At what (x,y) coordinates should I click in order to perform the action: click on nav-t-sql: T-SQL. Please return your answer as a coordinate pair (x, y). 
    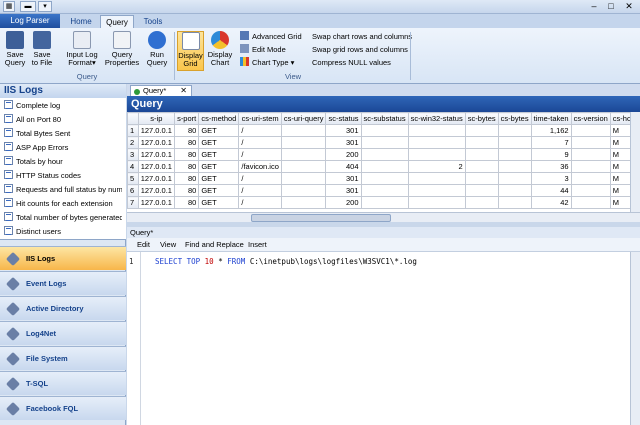
    Looking at the image, I should click on (63, 383).